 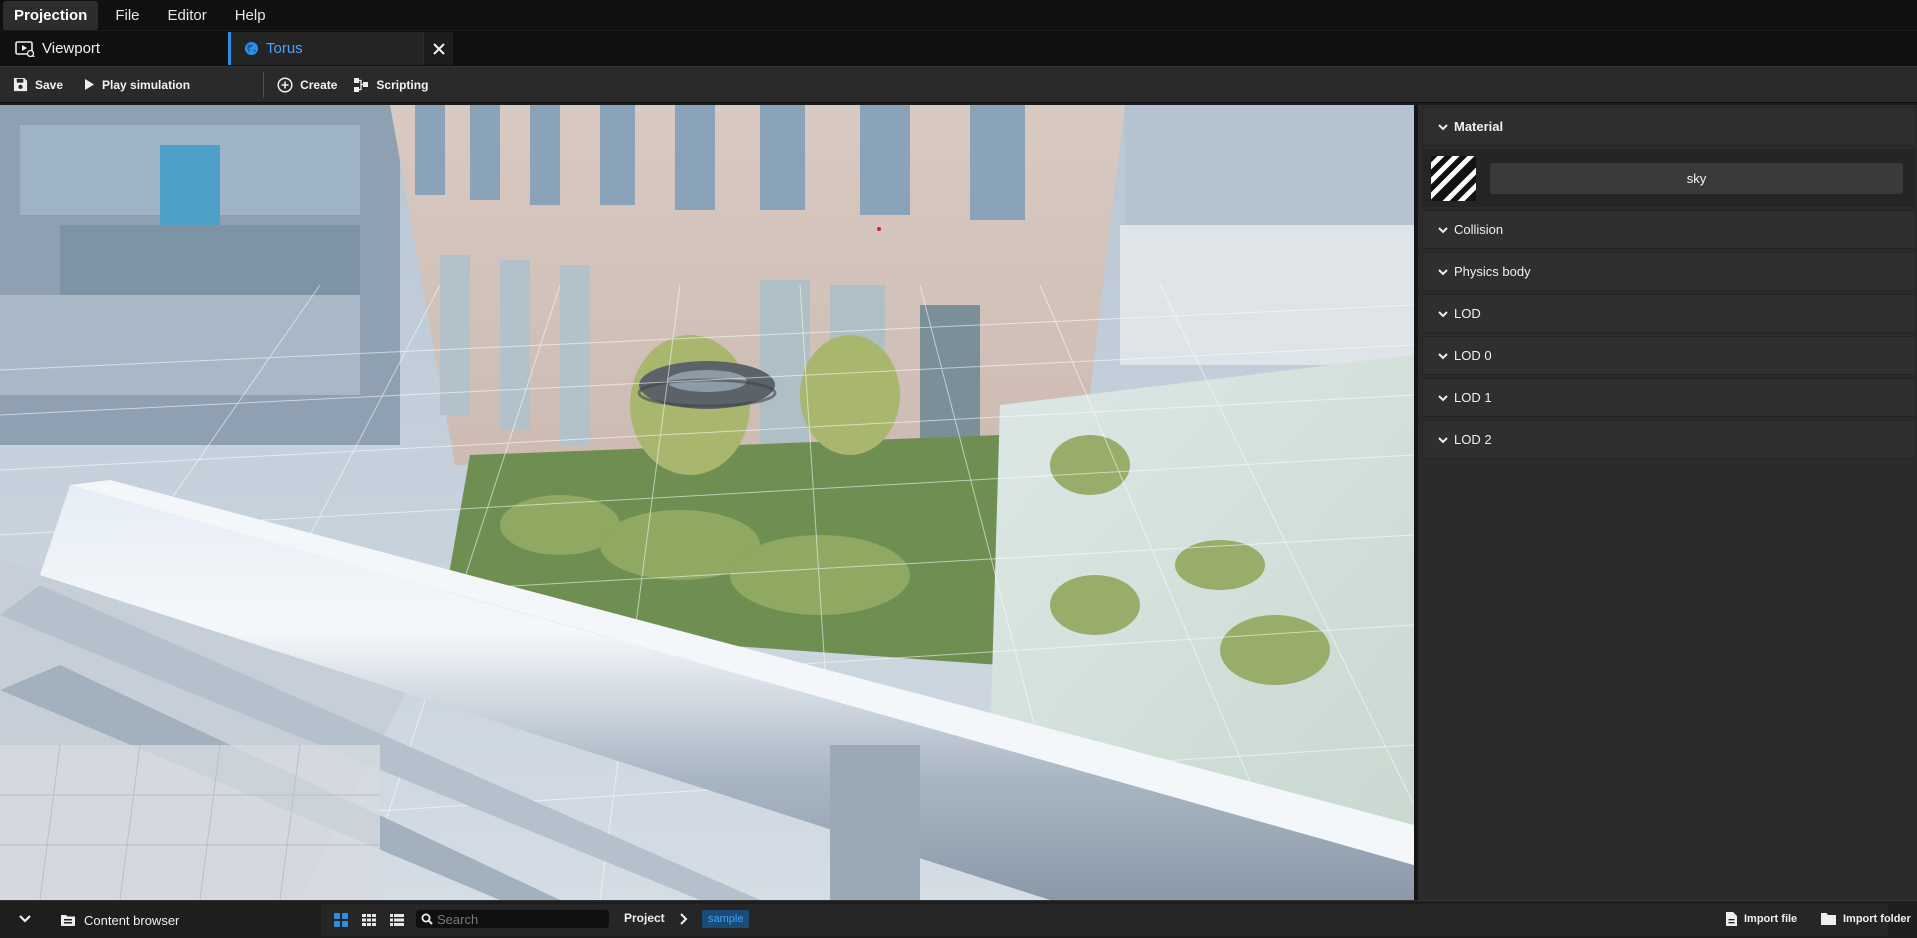 What do you see at coordinates (1877, 919) in the screenshot?
I see `import-folder-label: Import folder` at bounding box center [1877, 919].